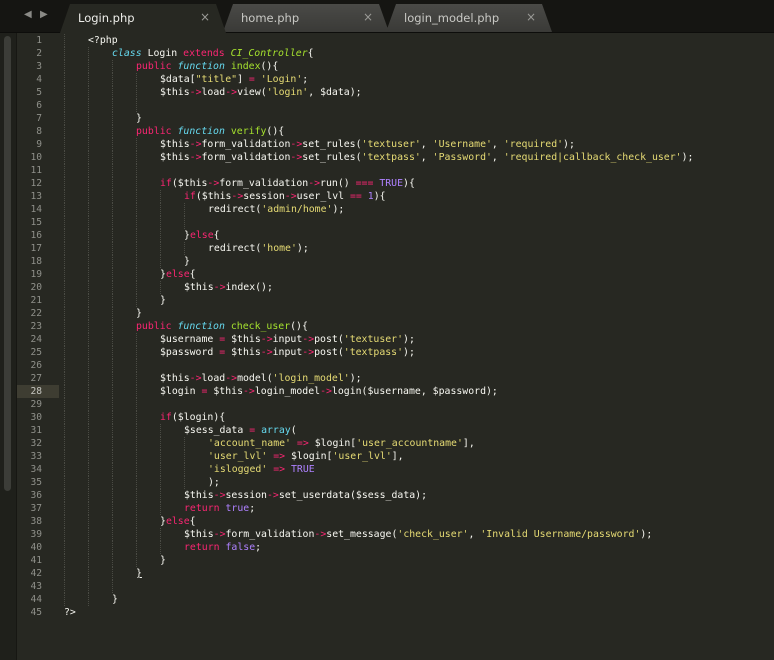  Describe the element at coordinates (378, 287) in the screenshot. I see `code-line: $this->index();` at that location.